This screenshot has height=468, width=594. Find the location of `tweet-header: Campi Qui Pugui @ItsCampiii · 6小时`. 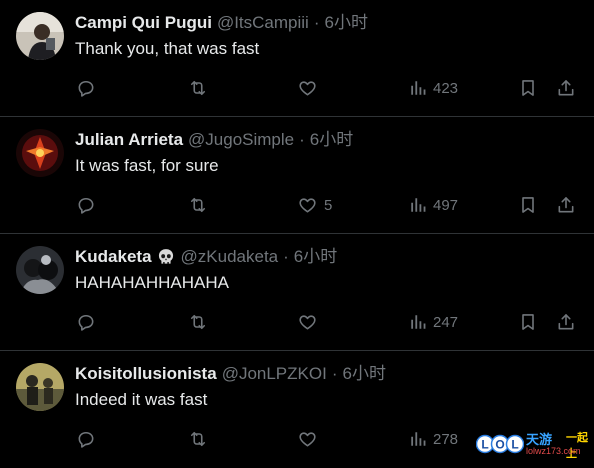

tweet-header: Campi Qui Pugui @ItsCampiii · 6小时 is located at coordinates (221, 23).